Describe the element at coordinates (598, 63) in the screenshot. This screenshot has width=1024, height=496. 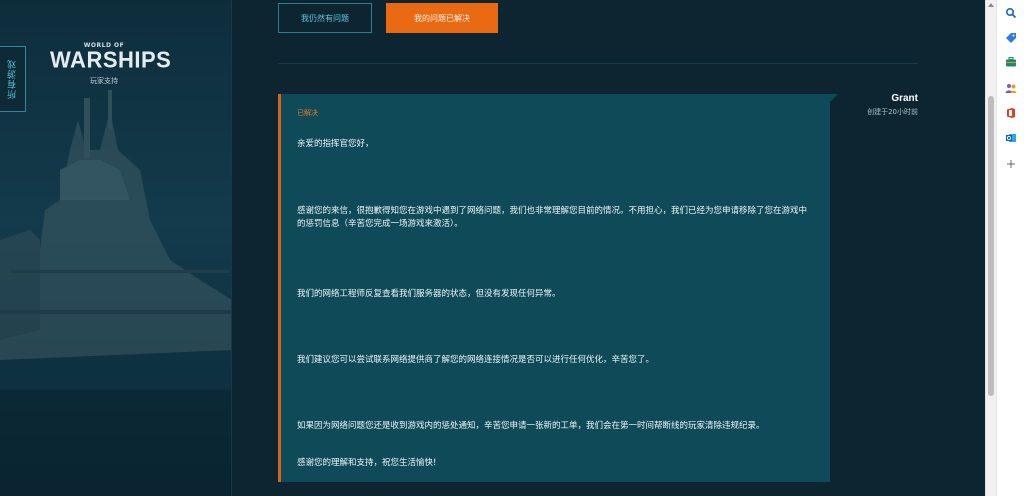
I see `divider` at that location.